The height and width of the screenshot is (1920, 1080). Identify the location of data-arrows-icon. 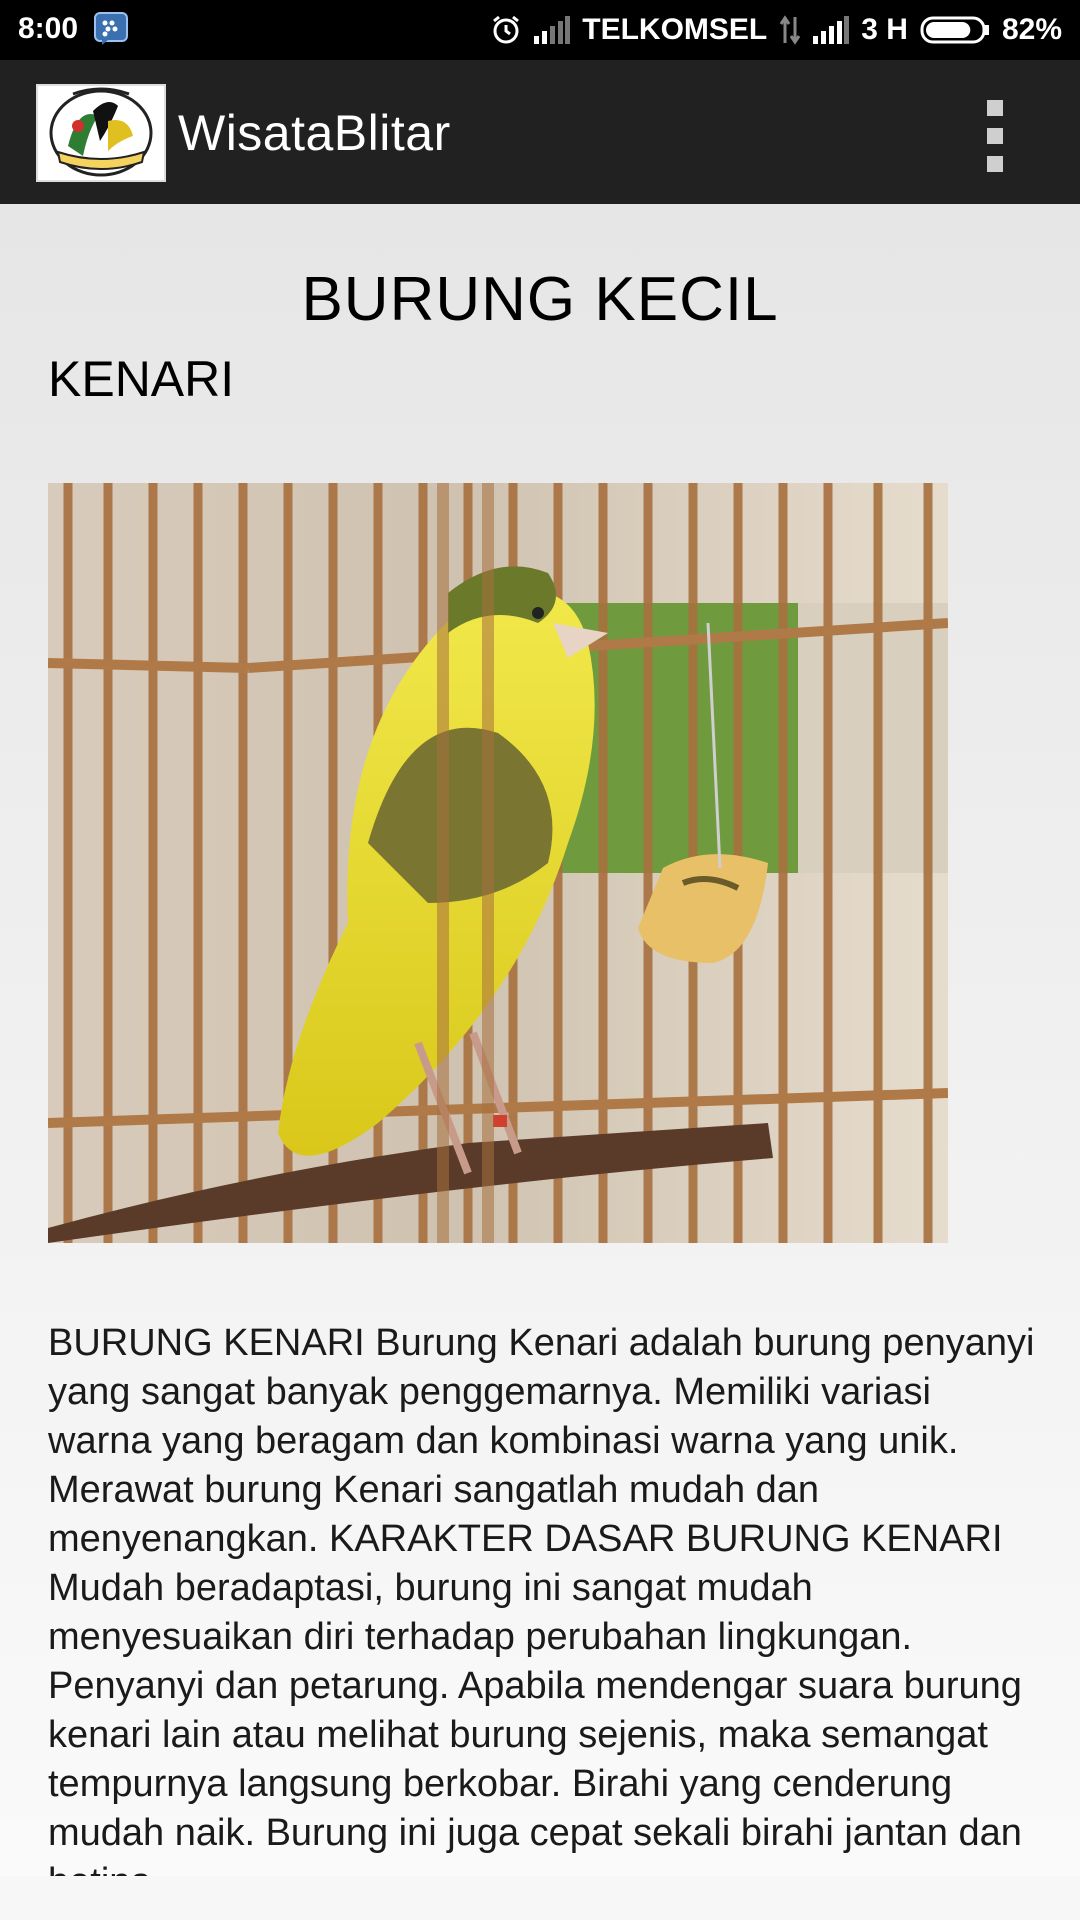
(790, 30).